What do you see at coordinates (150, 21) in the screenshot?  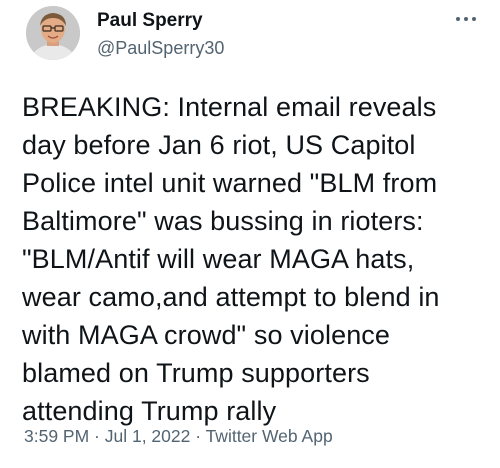 I see `author-display-name: Paul Sperry` at bounding box center [150, 21].